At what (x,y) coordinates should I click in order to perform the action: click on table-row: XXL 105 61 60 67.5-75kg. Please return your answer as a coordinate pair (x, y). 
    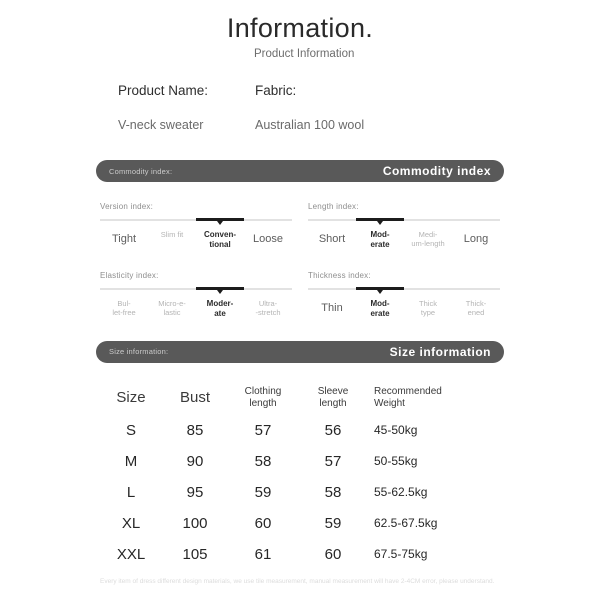
    Looking at the image, I should click on (300, 554).